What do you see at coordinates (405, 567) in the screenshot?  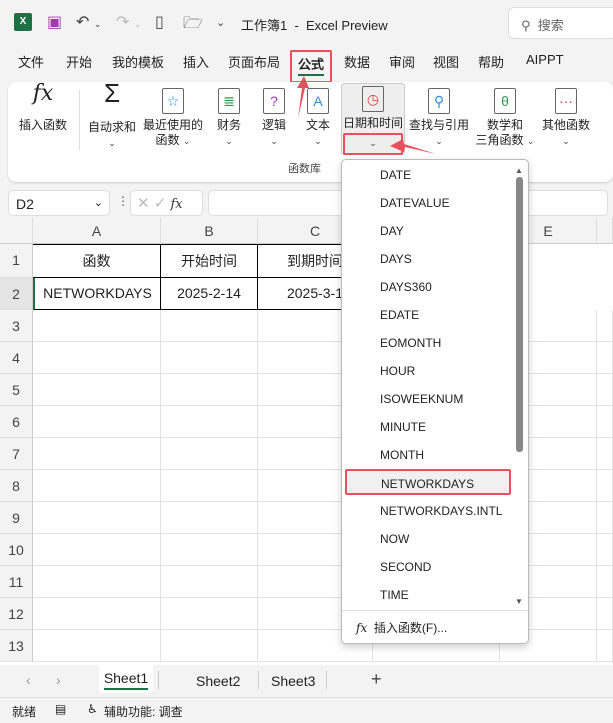 I see `function-menu-item: SECOND` at bounding box center [405, 567].